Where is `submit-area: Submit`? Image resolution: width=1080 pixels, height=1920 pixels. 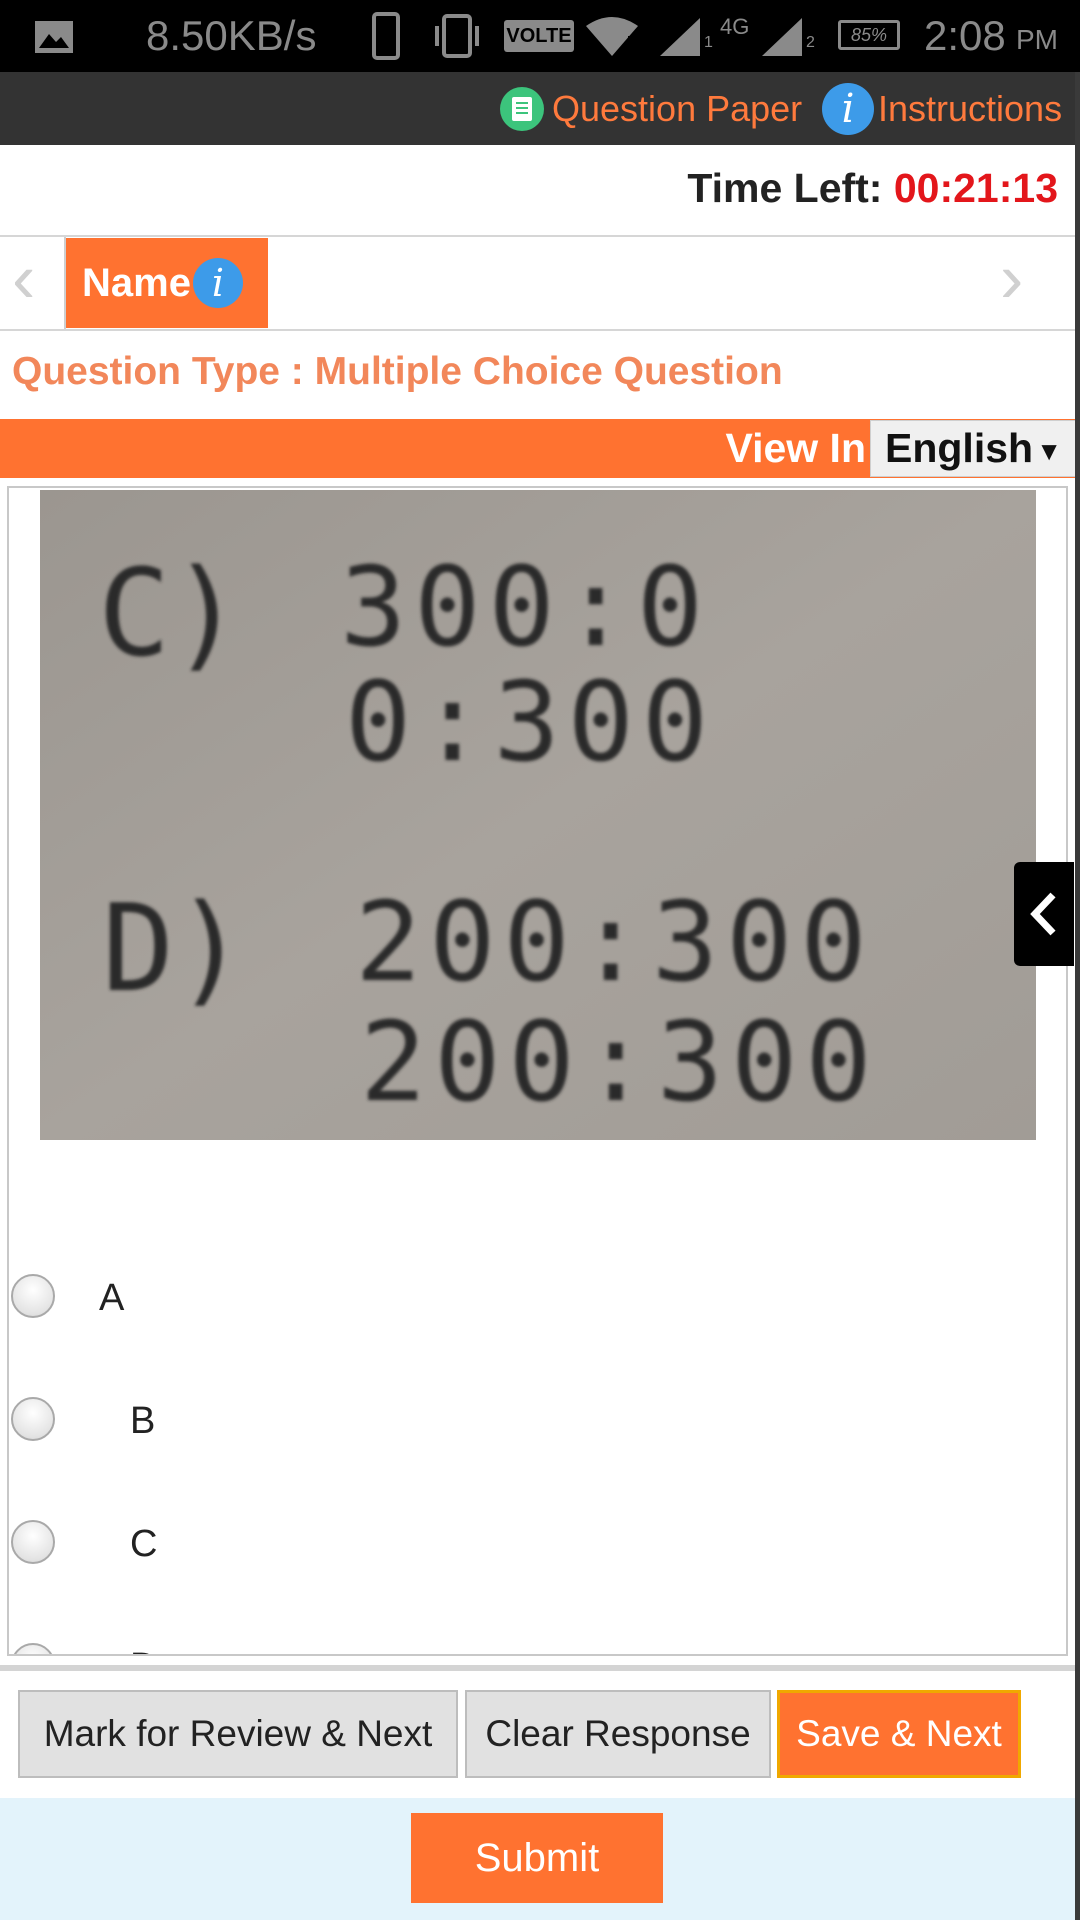 submit-area: Submit is located at coordinates (537, 1859).